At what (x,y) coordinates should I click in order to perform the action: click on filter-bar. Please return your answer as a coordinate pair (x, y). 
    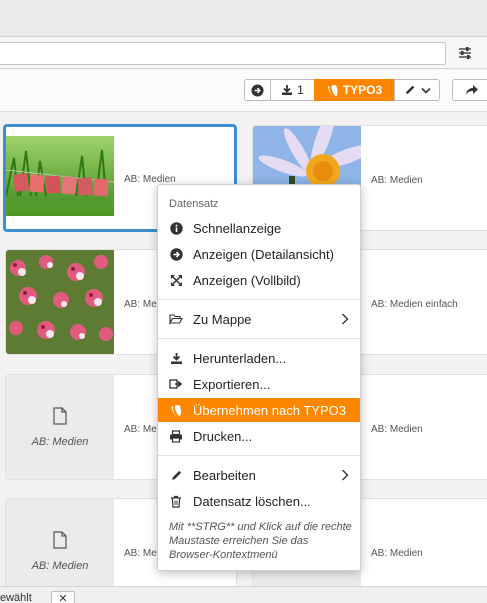
    Looking at the image, I should click on (243, 53).